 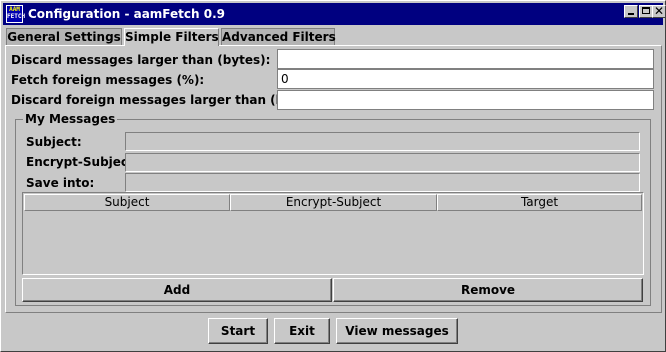 What do you see at coordinates (465, 79) in the screenshot?
I see `fetch-foreign-input: 0` at bounding box center [465, 79].